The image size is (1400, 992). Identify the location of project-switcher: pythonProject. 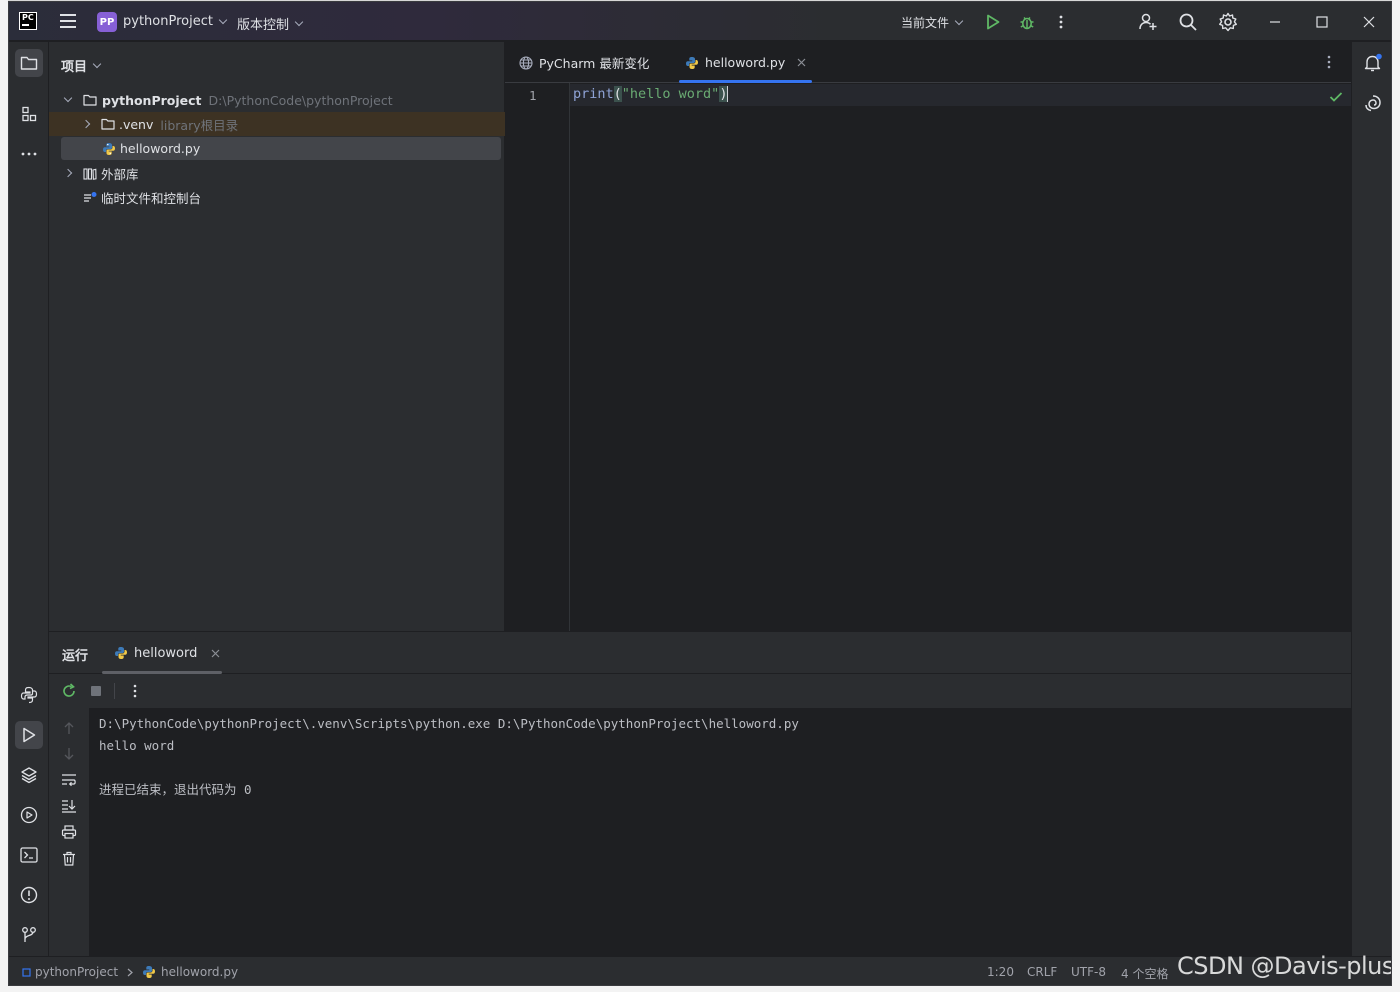
(175, 21).